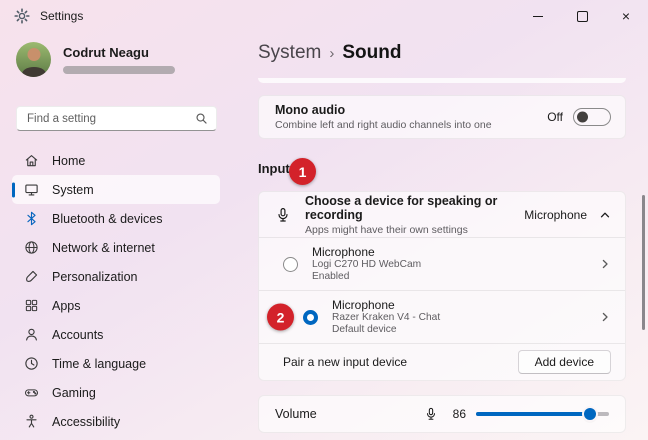  I want to click on sidebar-item-accessibility: Accessibility, so click(116, 421).